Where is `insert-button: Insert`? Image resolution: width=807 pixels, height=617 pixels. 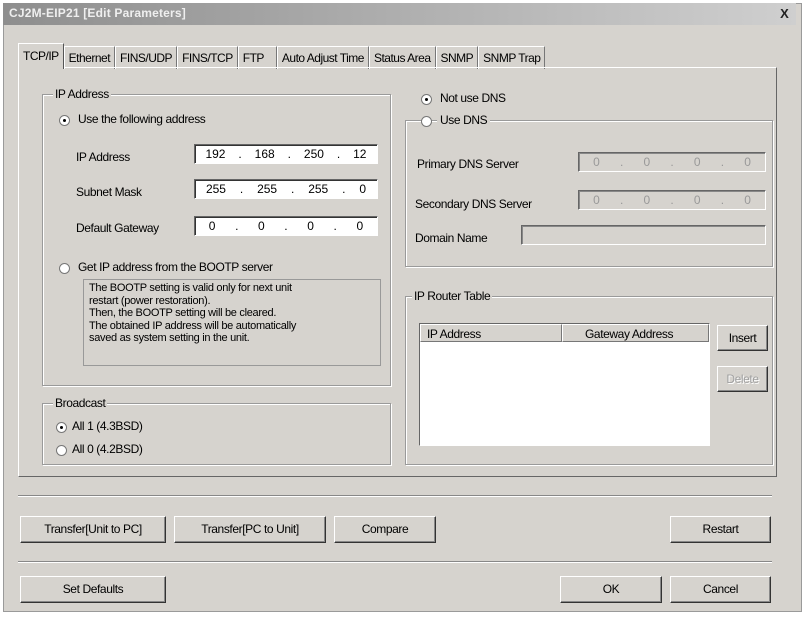
insert-button: Insert is located at coordinates (742, 338).